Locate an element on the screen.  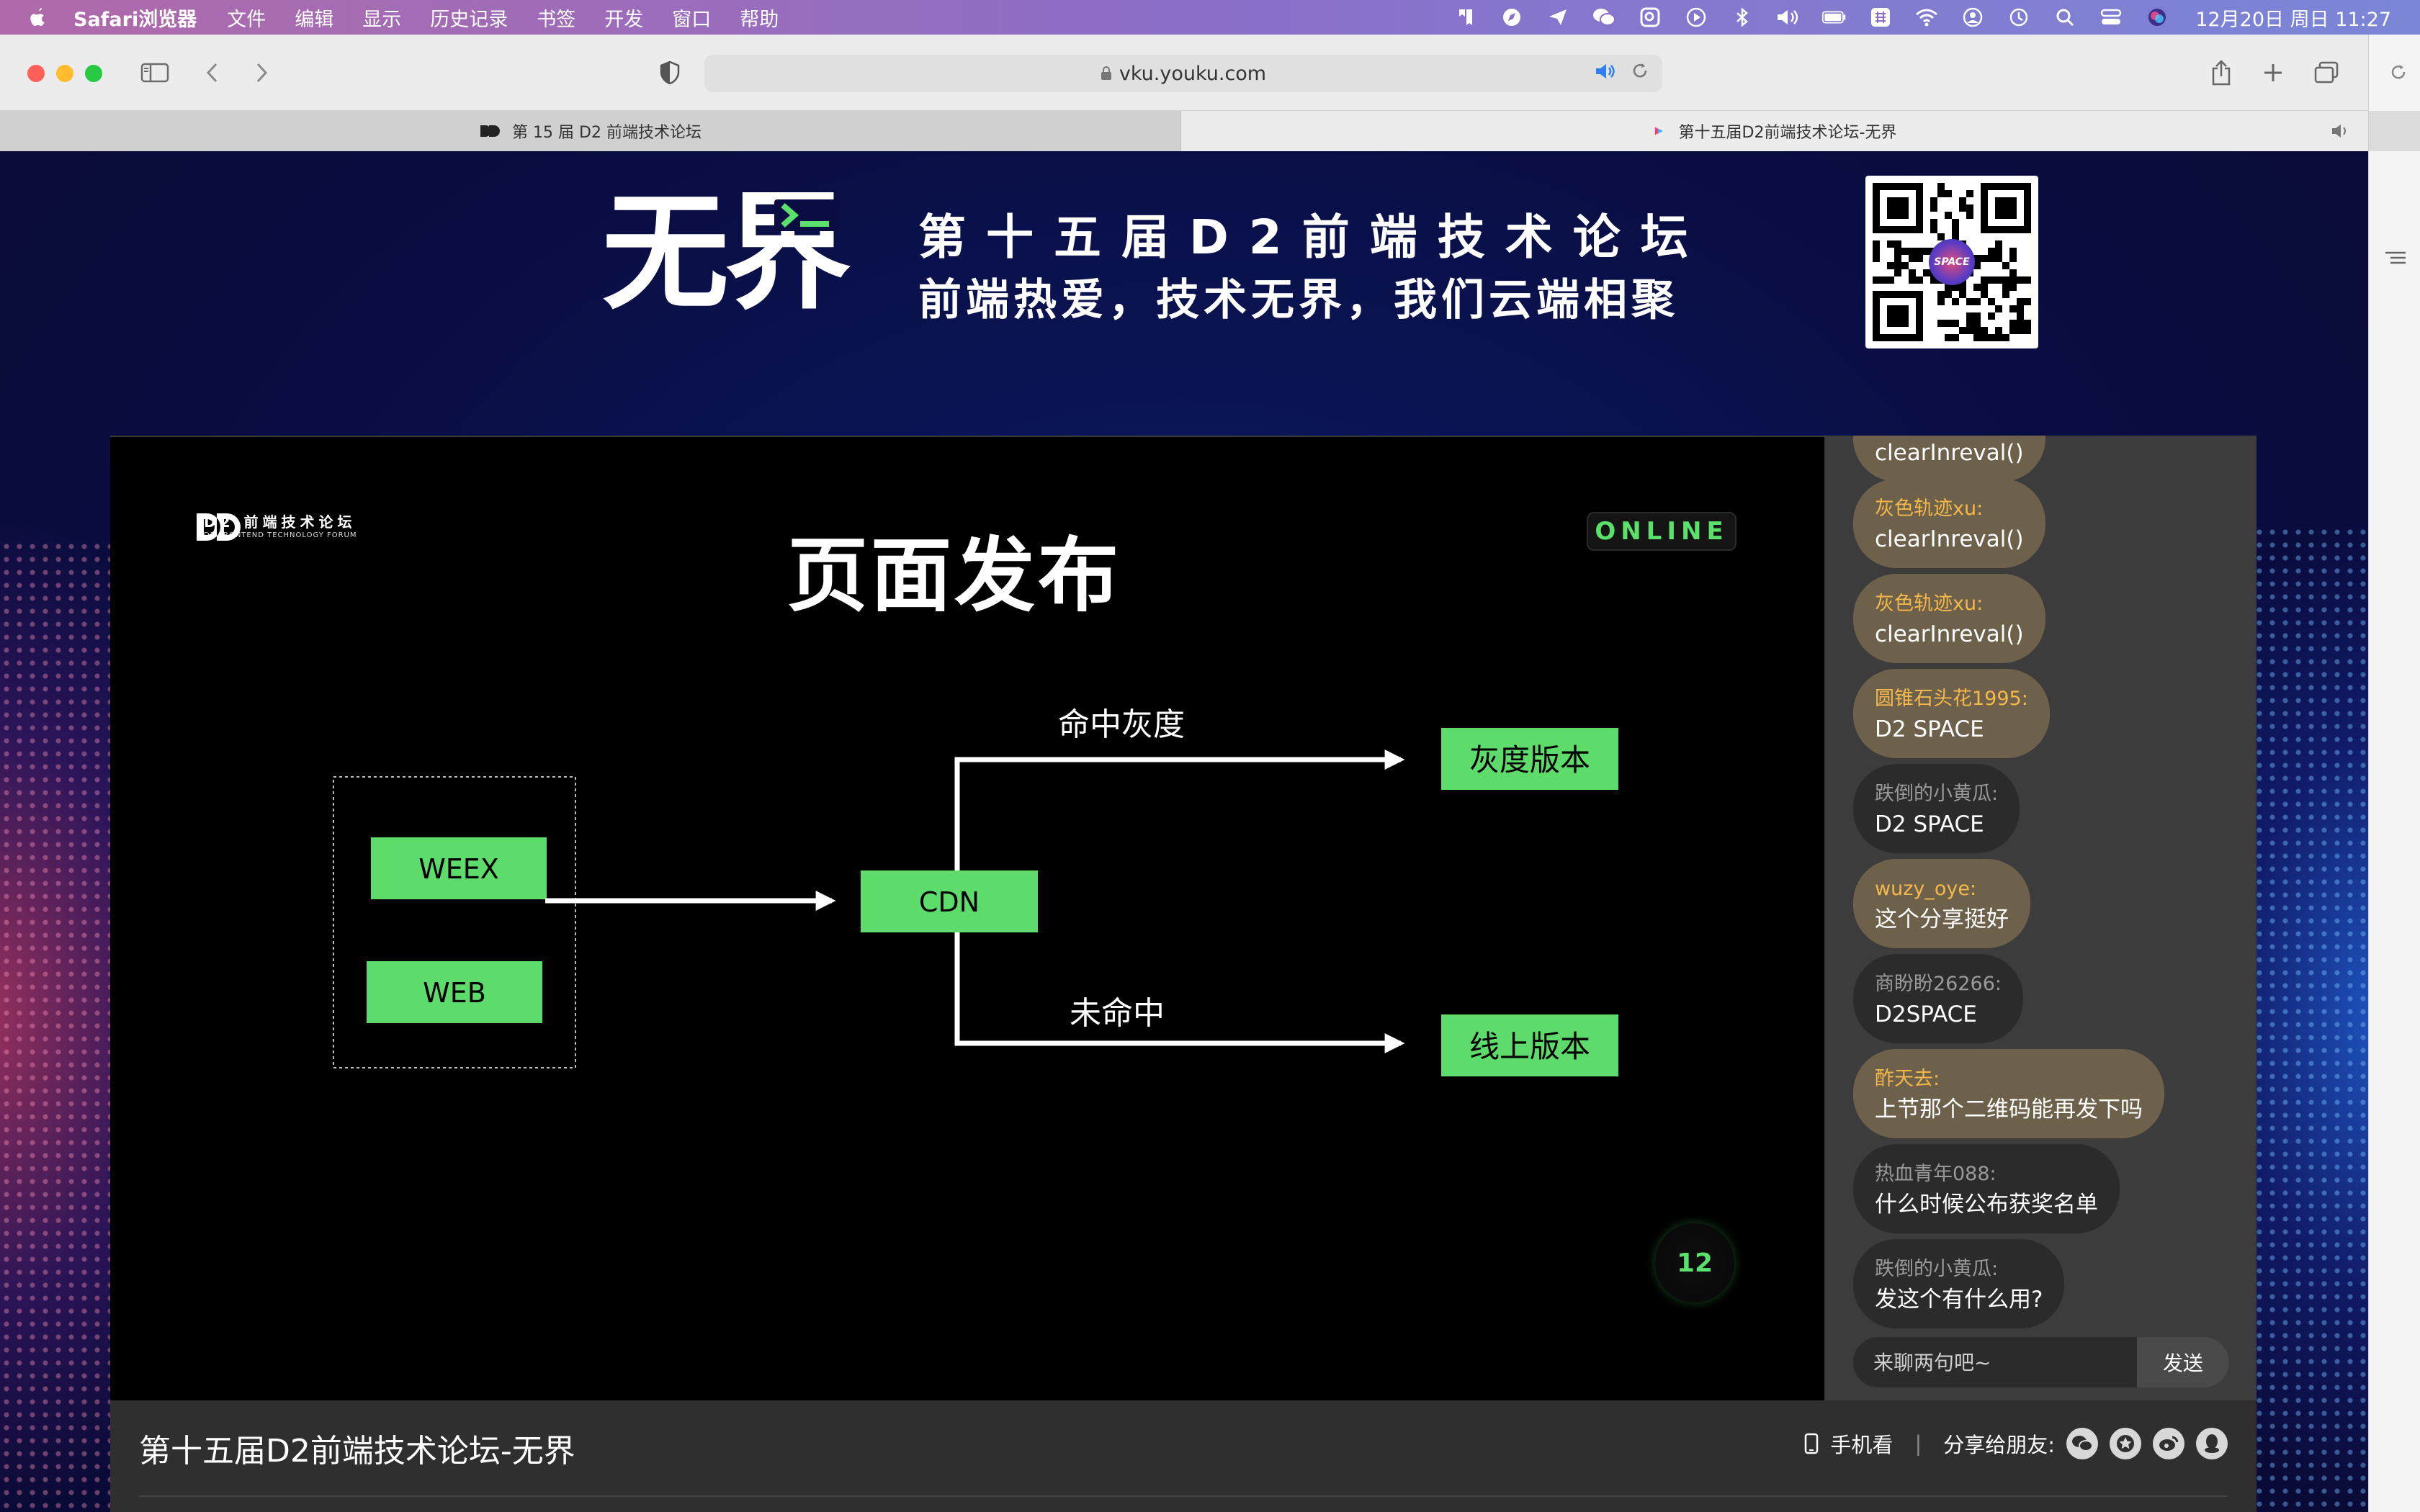
siri-icon is located at coordinates (2157, 17).